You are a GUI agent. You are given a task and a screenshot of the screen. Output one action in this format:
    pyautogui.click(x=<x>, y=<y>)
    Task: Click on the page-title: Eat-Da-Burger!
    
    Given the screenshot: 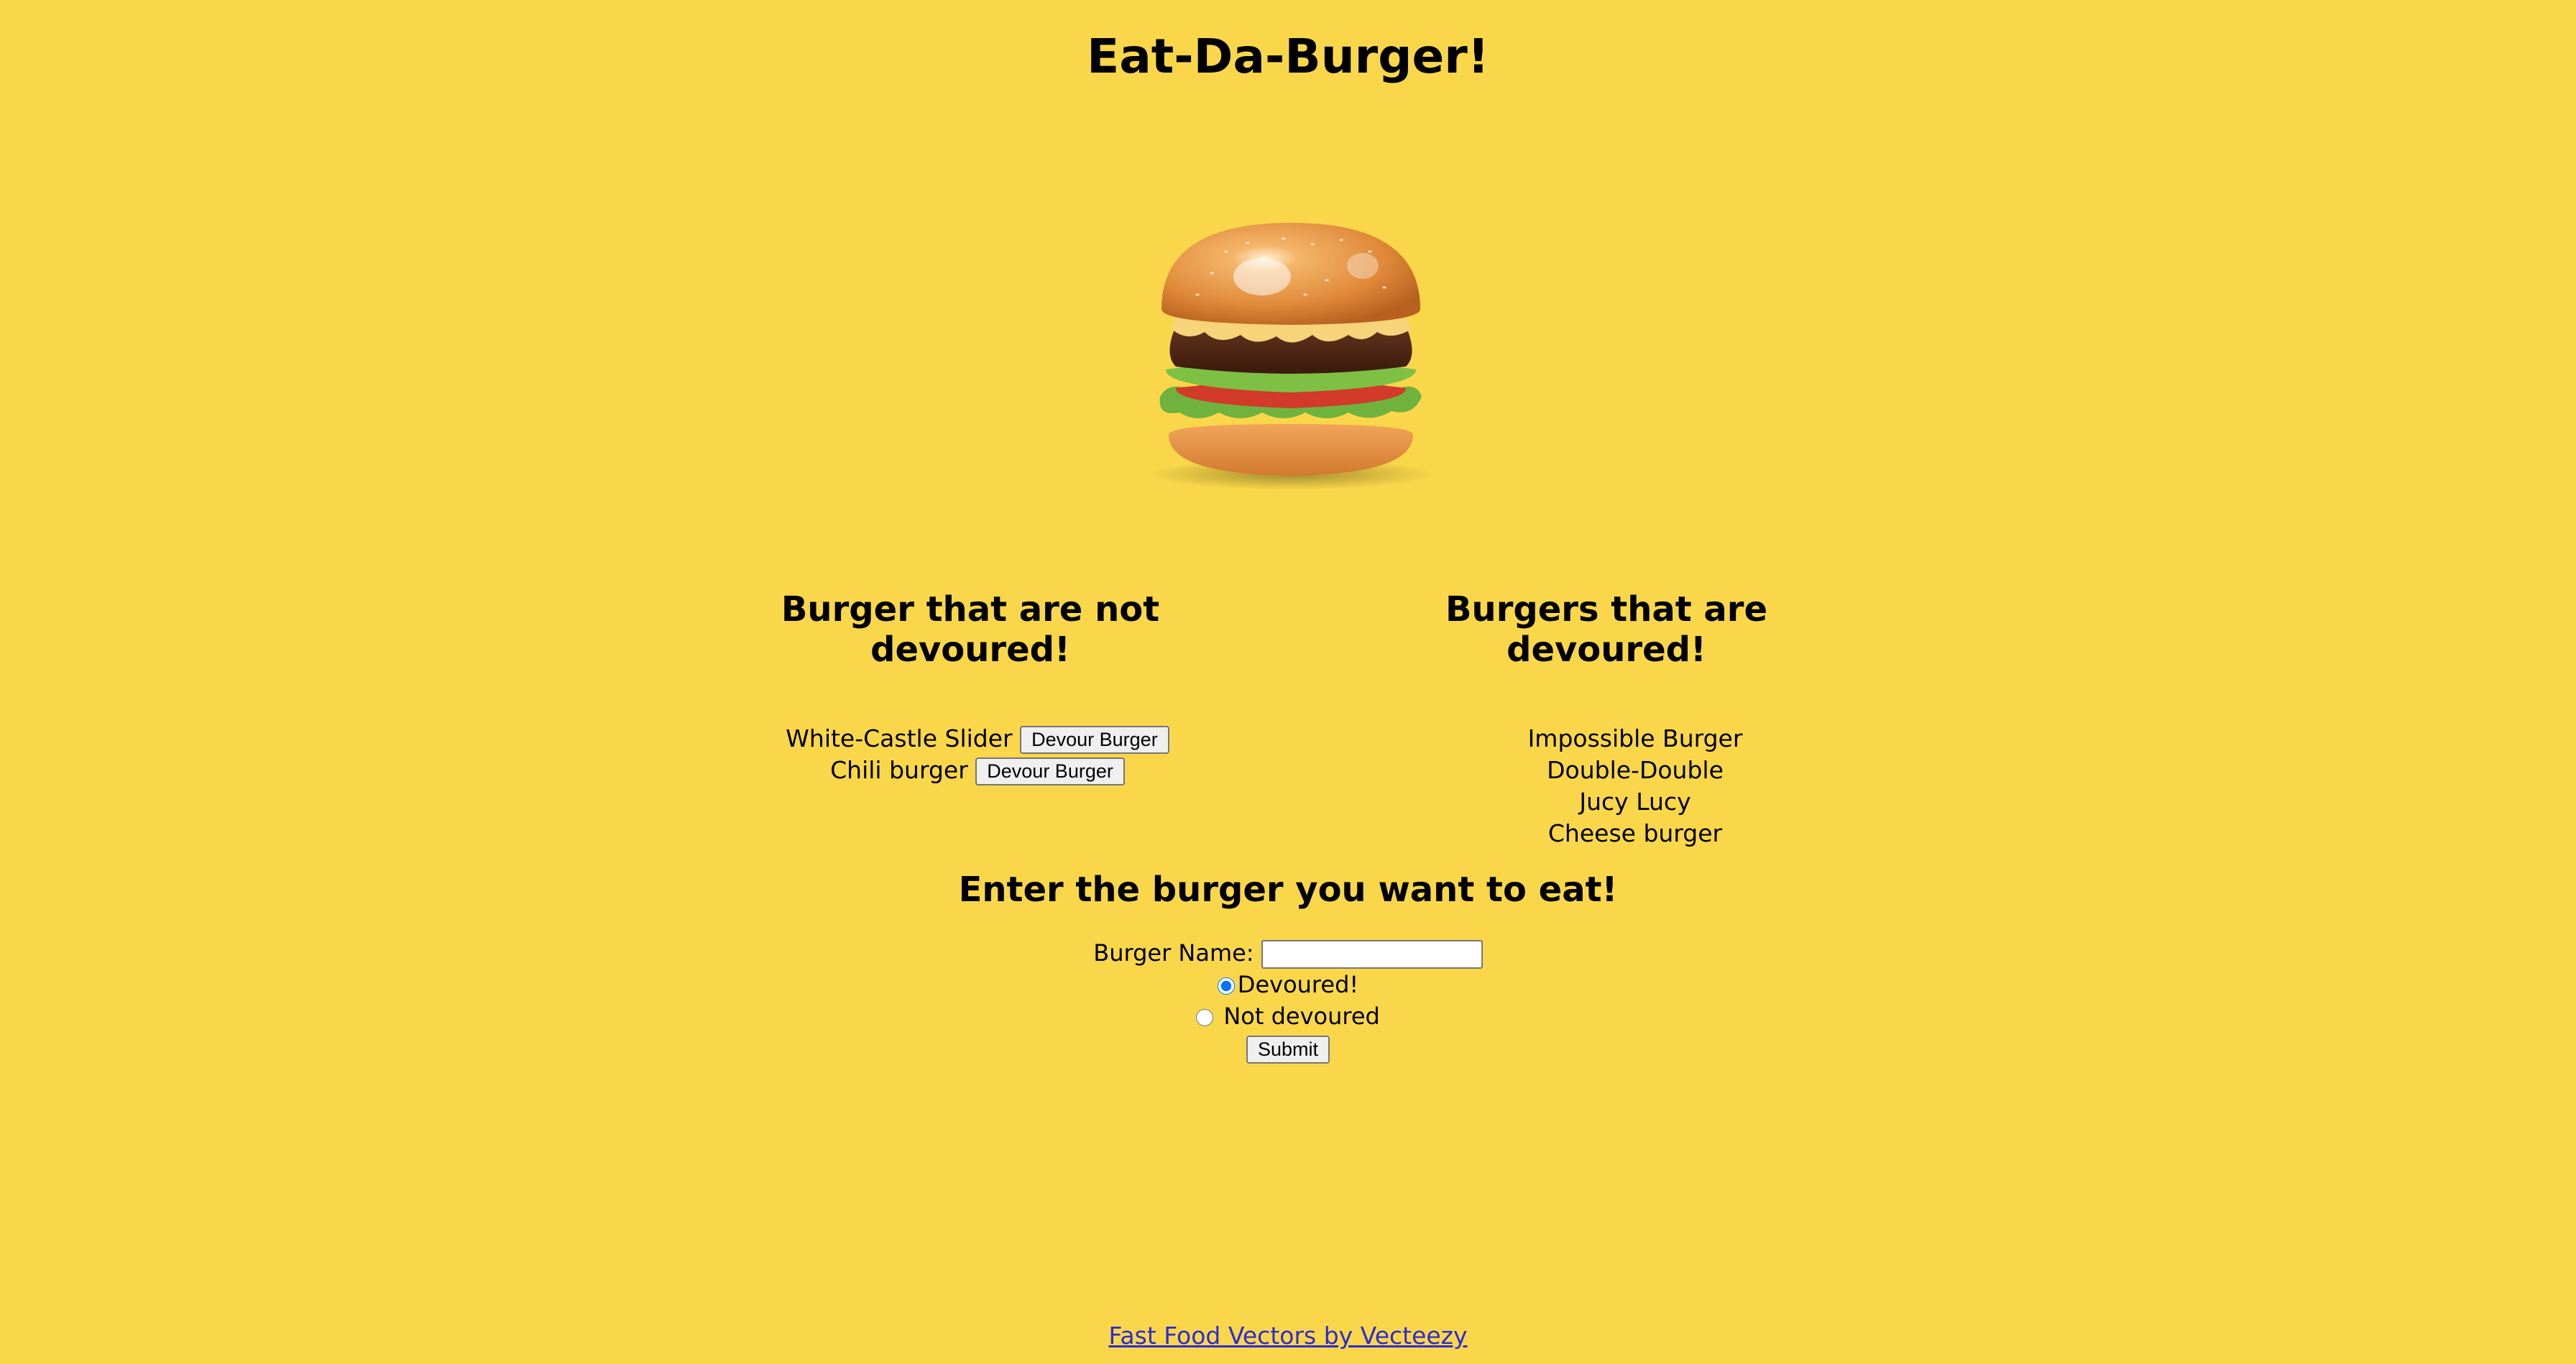 What is the action you would take?
    pyautogui.click(x=1288, y=56)
    